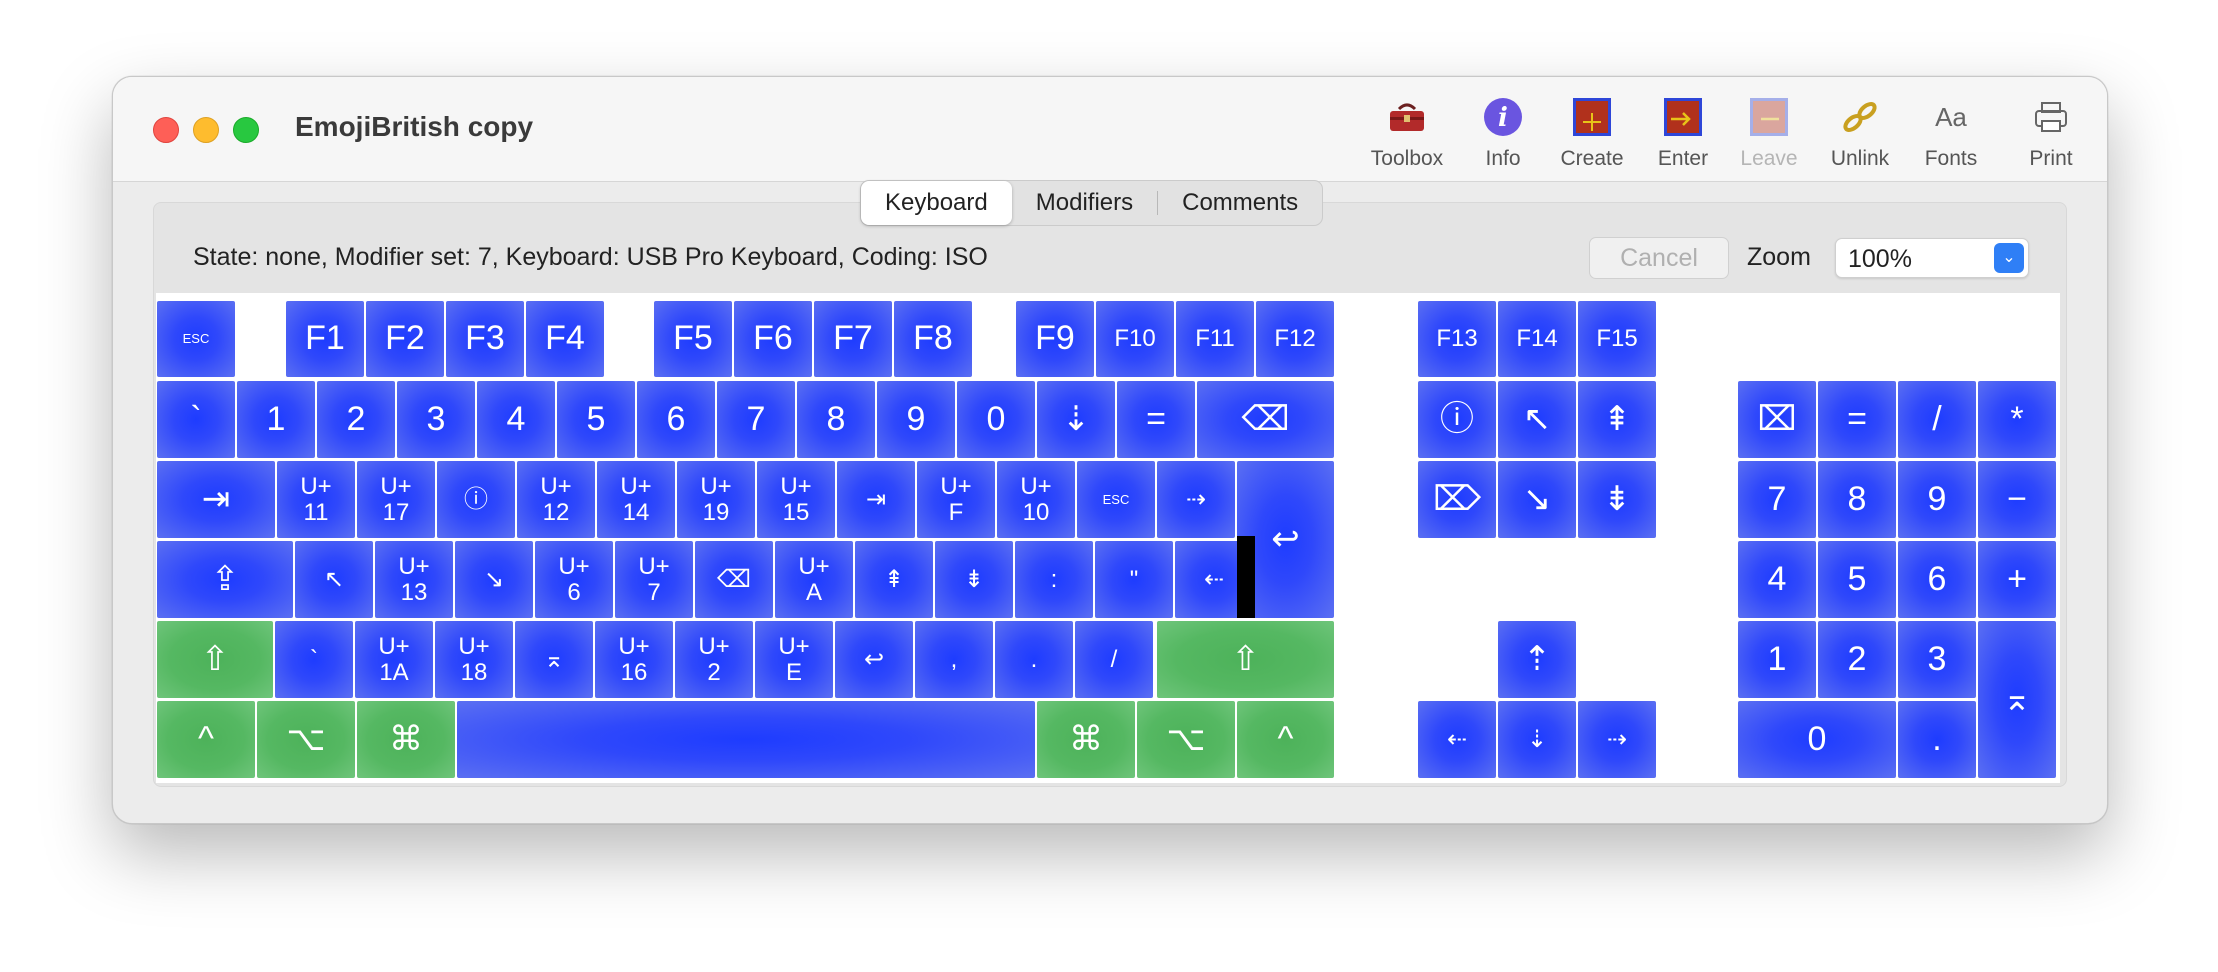 This screenshot has height=972, width=2218. Describe the element at coordinates (394, 659) in the screenshot. I see `key: U+ 1A` at that location.